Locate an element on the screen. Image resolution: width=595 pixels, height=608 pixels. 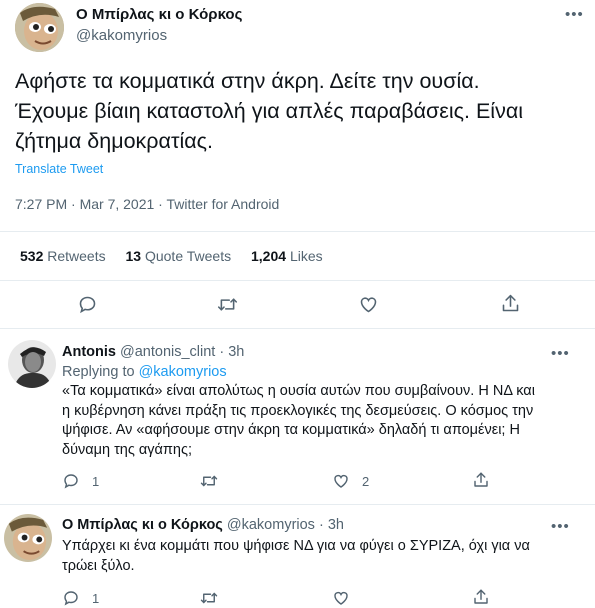
like-count: 2 is located at coordinates (366, 481).